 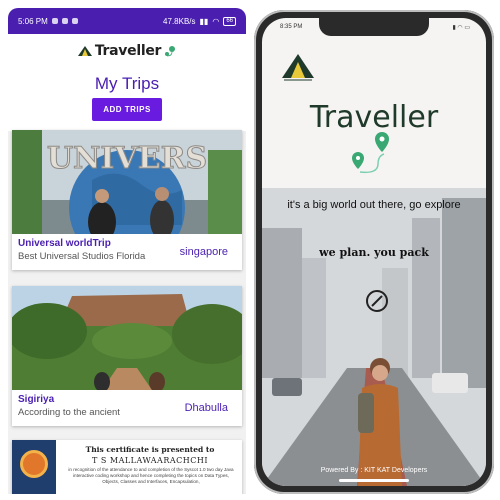 I want to click on app-header: Traveller, so click(x=127, y=51).